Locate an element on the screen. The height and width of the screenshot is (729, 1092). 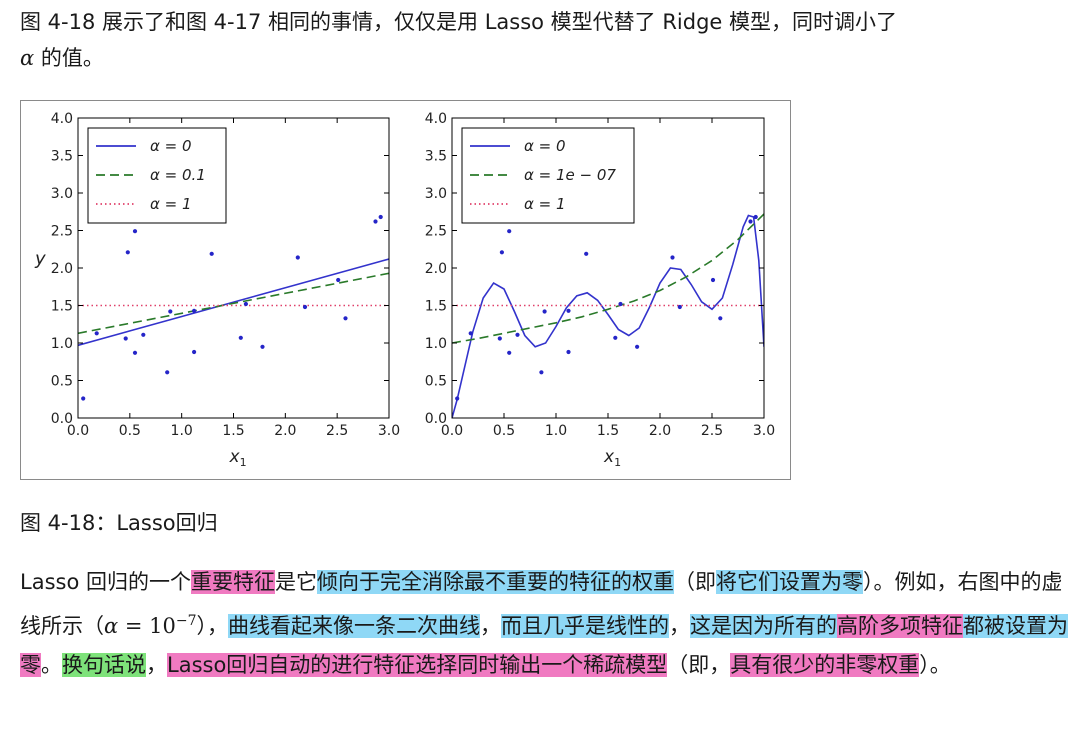
intro-line-2: α 的值。 is located at coordinates (550, 58).